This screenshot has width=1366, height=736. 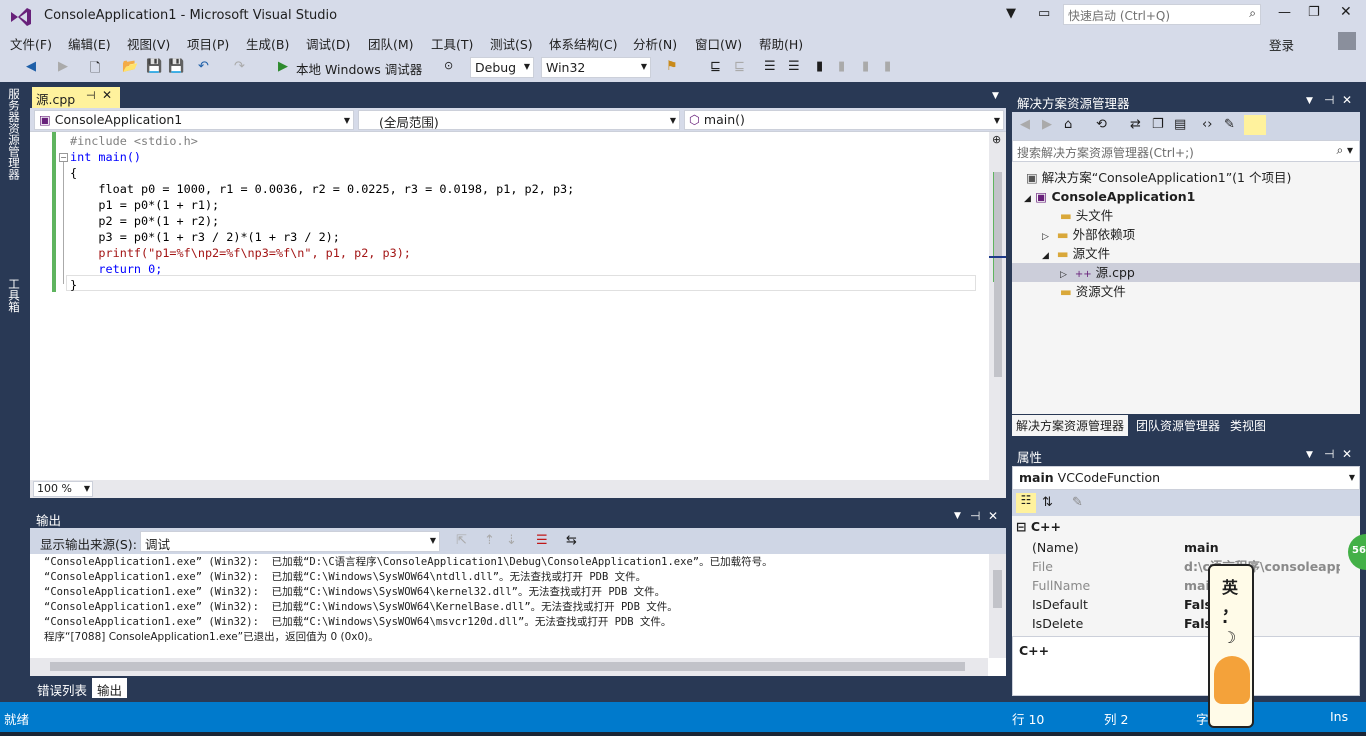 I want to click on history-icon: ⟲, so click(x=1101, y=124).